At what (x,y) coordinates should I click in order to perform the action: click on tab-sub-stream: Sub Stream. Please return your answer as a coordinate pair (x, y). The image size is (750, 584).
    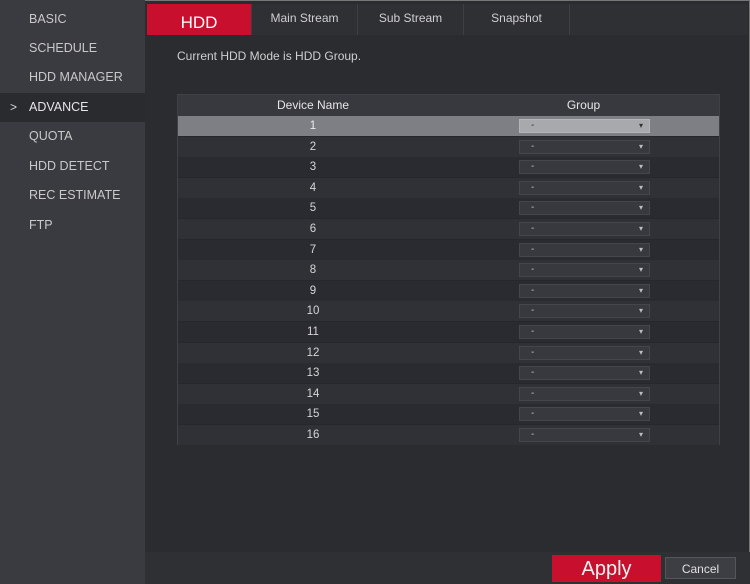
    Looking at the image, I should click on (411, 19).